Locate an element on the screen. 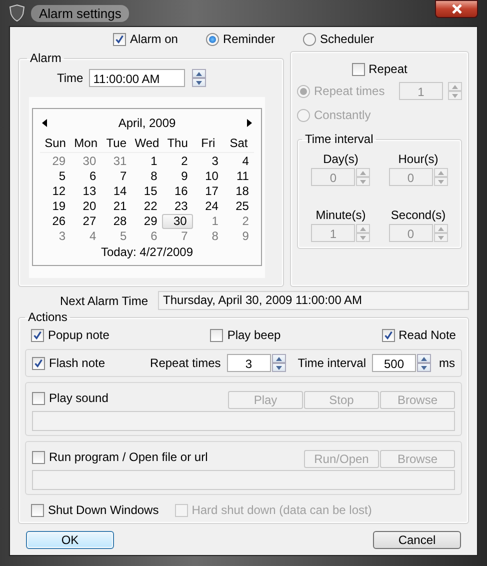  ok-button: OK is located at coordinates (70, 540).